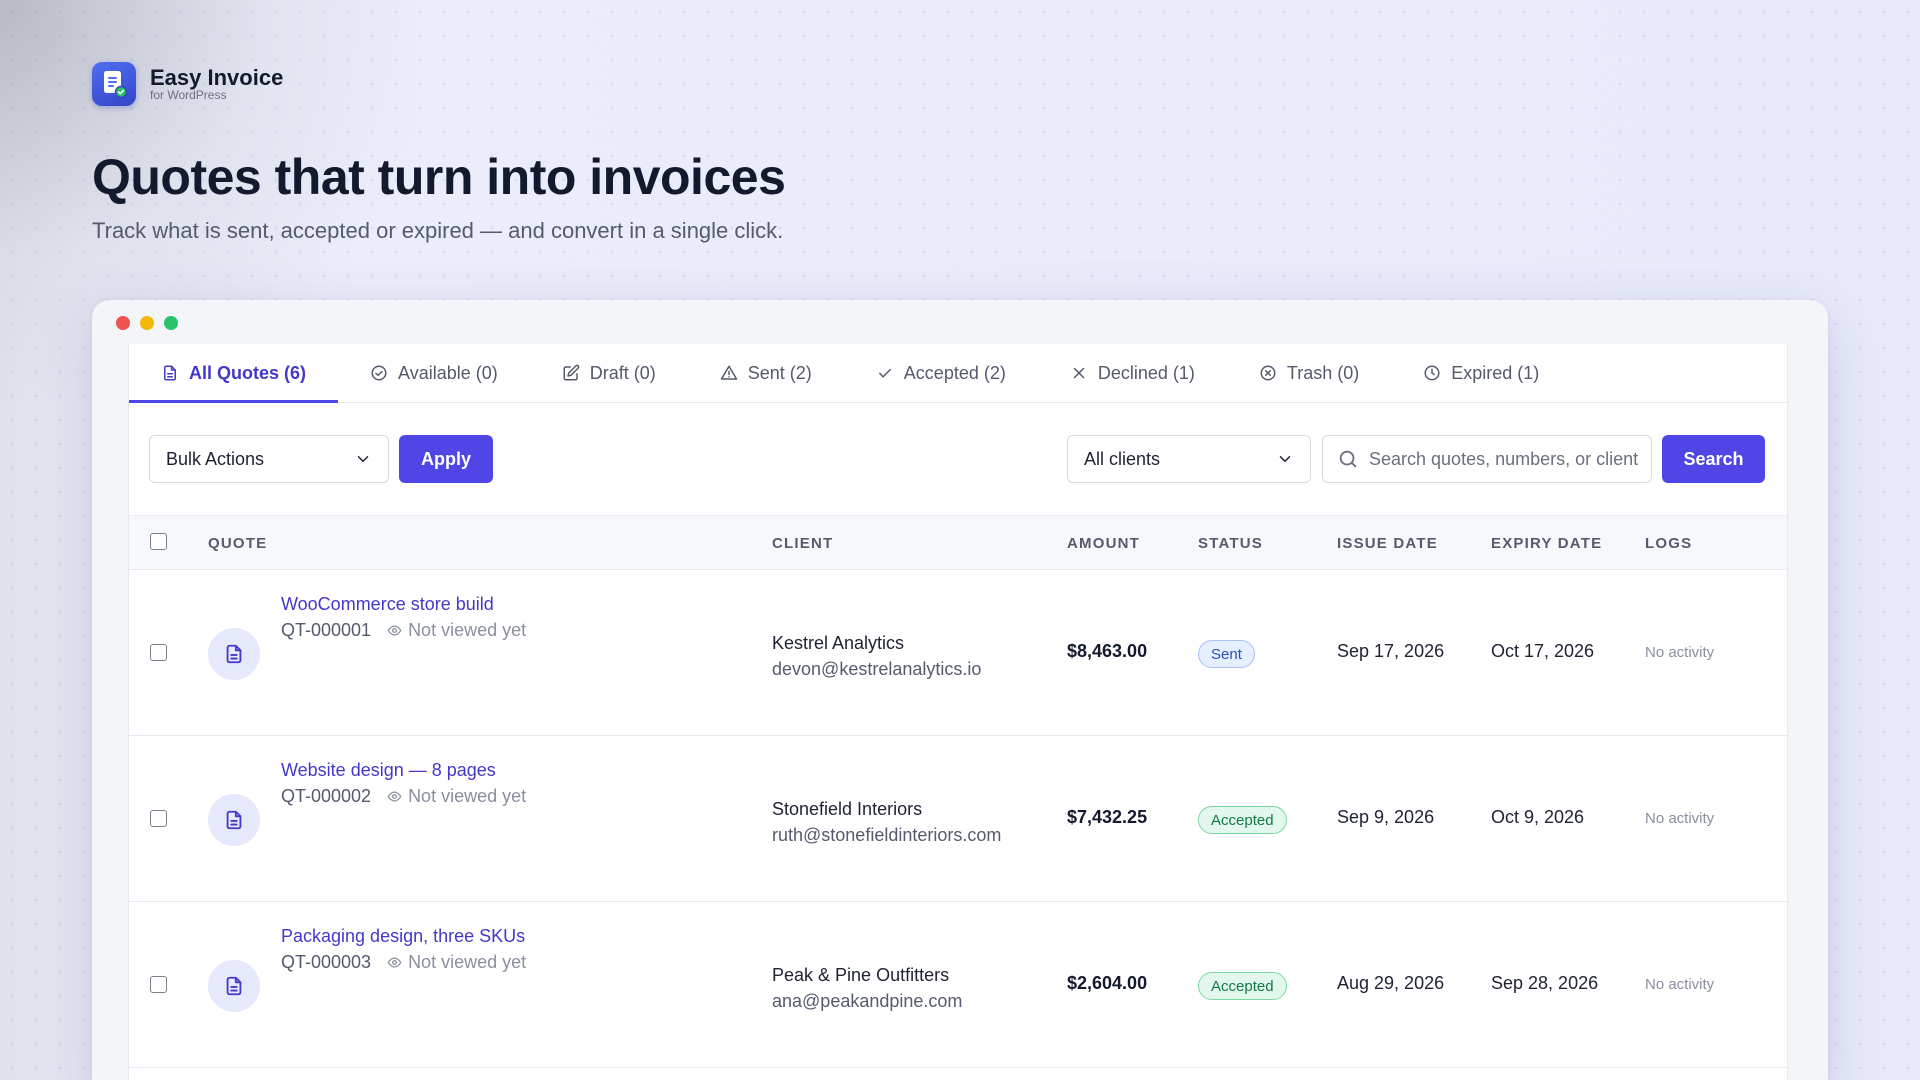 The height and width of the screenshot is (1080, 1920). What do you see at coordinates (188, 94) in the screenshot?
I see `brand-subtitle: for WordPress` at bounding box center [188, 94].